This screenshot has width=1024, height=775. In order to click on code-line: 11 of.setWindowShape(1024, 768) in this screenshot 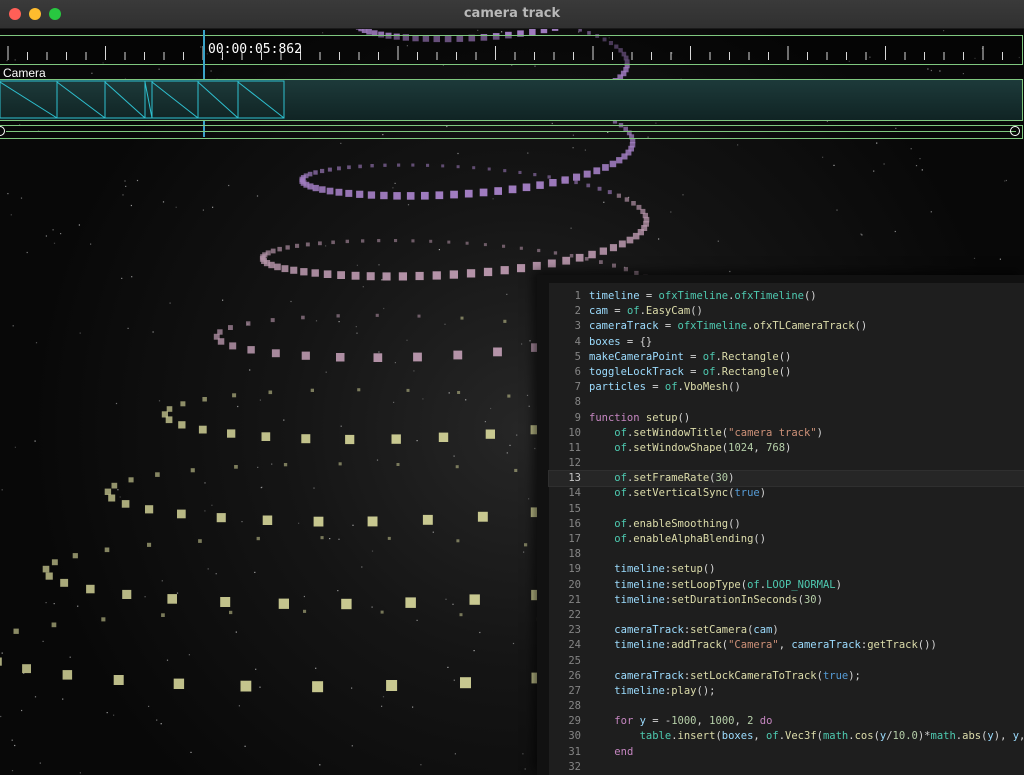, I will do `click(786, 448)`.